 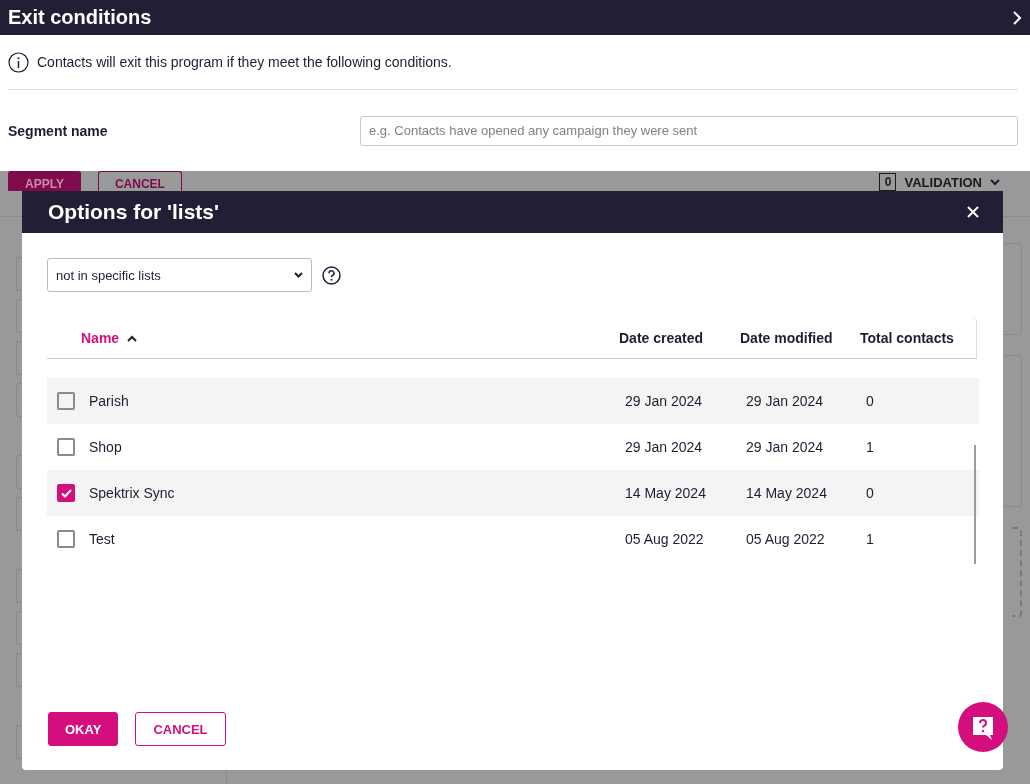 I want to click on field-label: Segment name, so click(x=58, y=130).